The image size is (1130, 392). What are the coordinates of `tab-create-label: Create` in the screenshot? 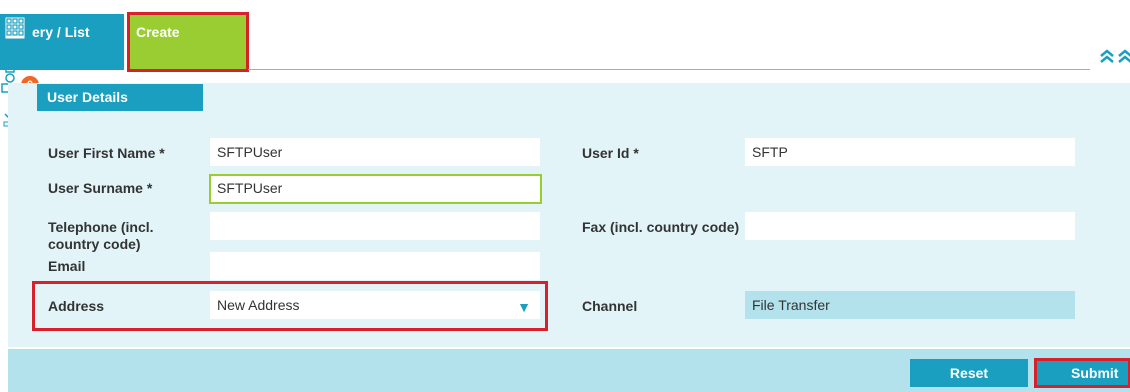 It's located at (158, 32).